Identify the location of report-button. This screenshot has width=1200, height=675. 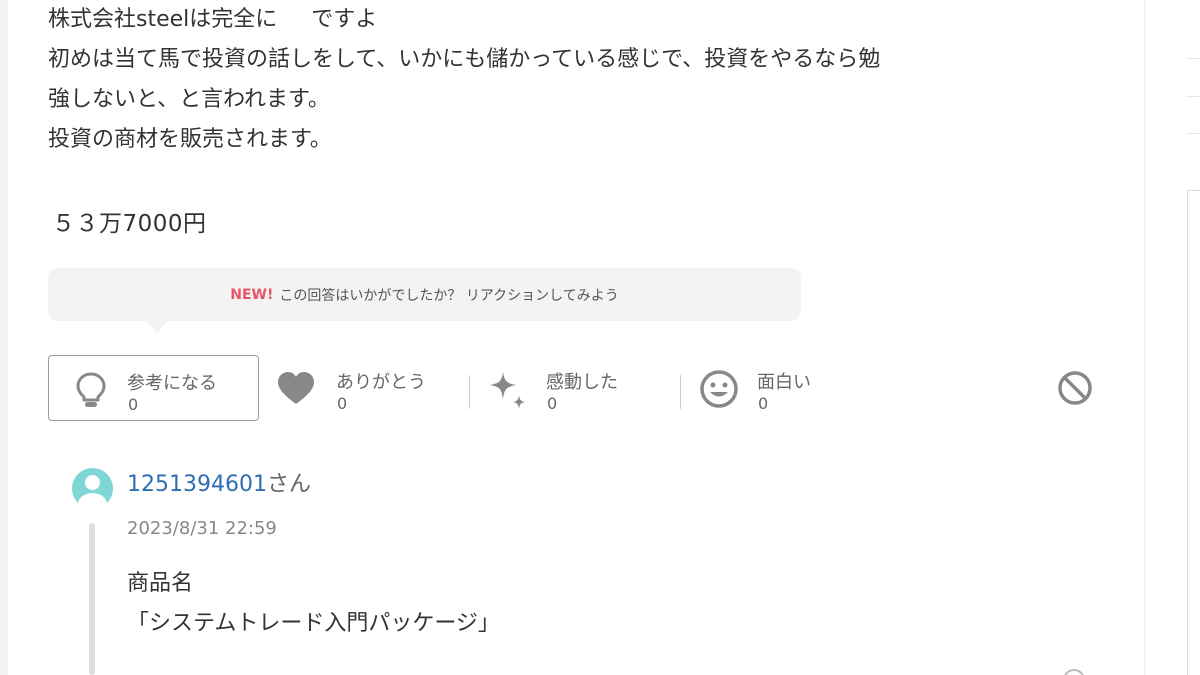
(1075, 388).